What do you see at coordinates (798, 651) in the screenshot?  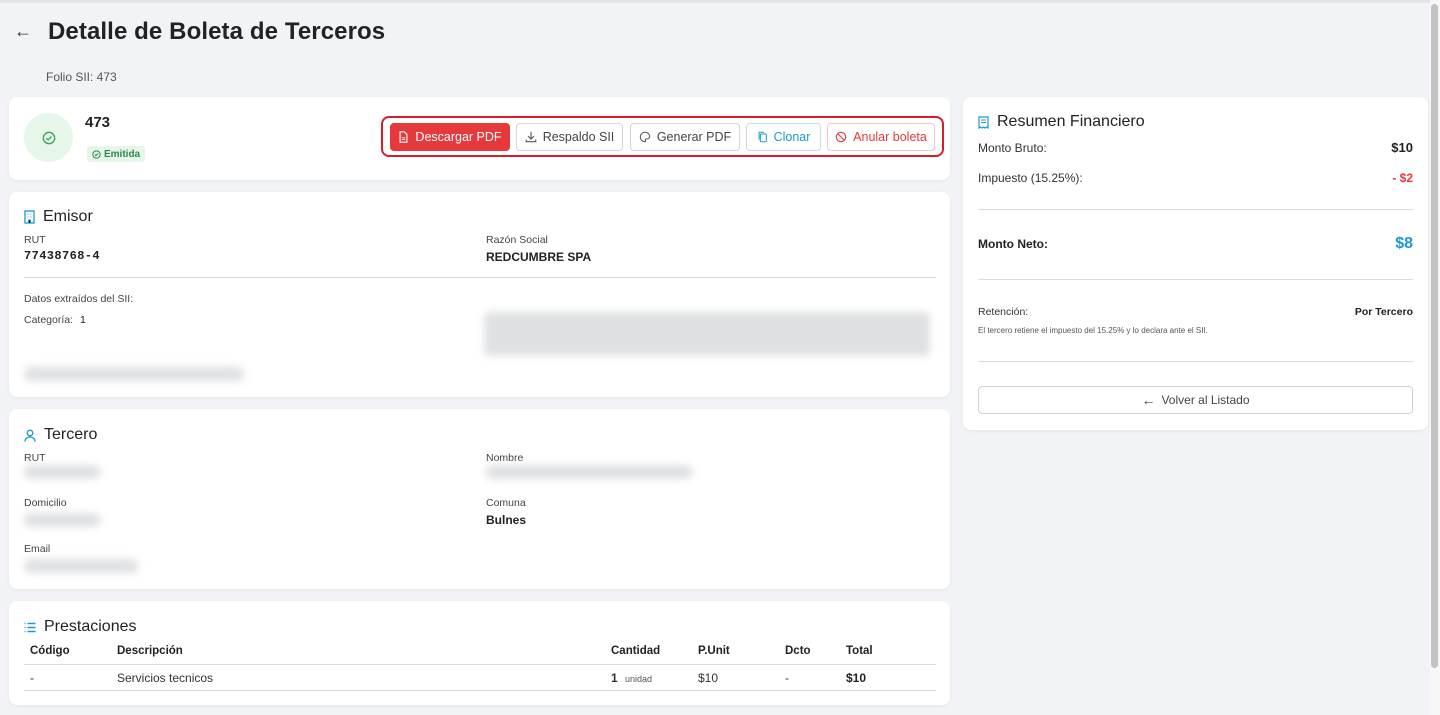 I see `column-header-dcto: Dcto` at bounding box center [798, 651].